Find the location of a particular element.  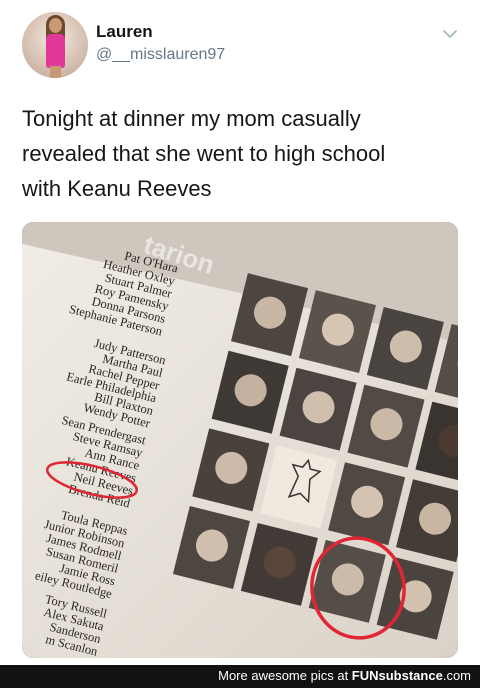

tweet-header: Lauren @__misslauren97 is located at coordinates (242, 45).